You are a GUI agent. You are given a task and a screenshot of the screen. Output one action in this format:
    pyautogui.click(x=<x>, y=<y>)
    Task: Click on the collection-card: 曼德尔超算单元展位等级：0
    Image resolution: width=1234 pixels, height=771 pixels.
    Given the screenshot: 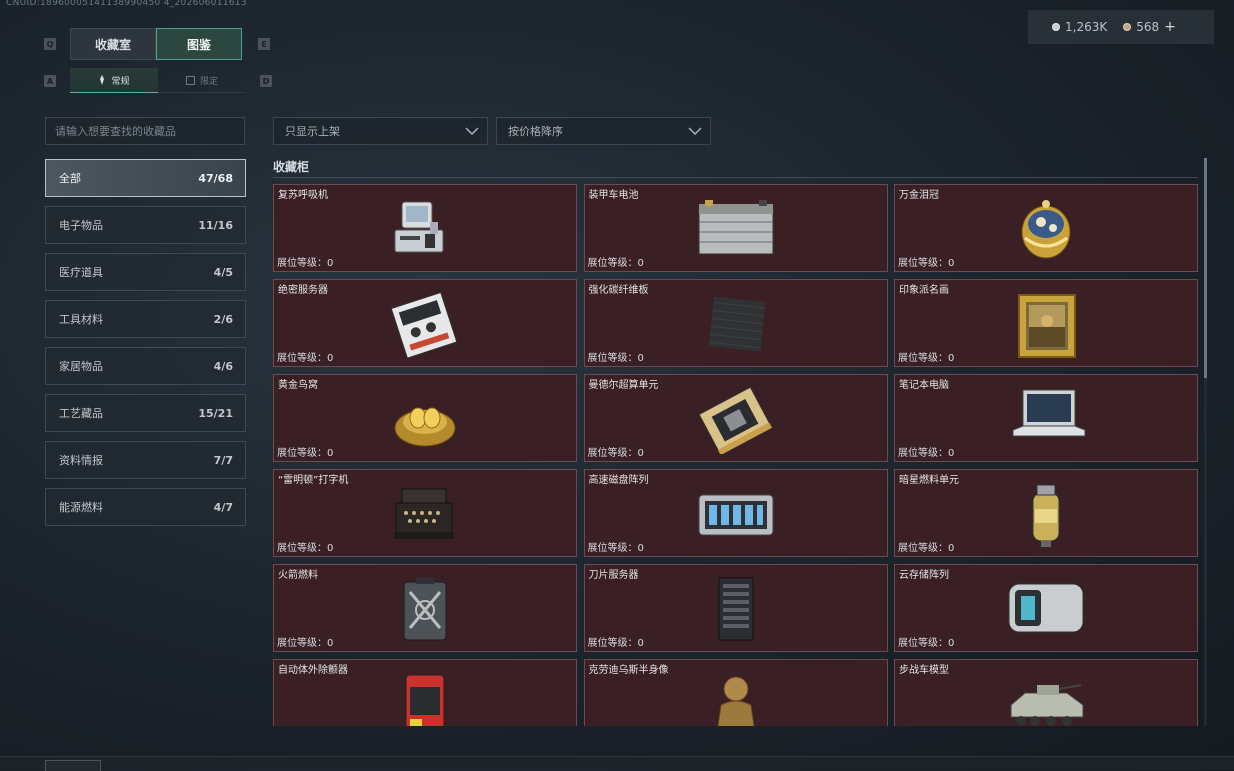 What is the action you would take?
    pyautogui.click(x=735, y=418)
    